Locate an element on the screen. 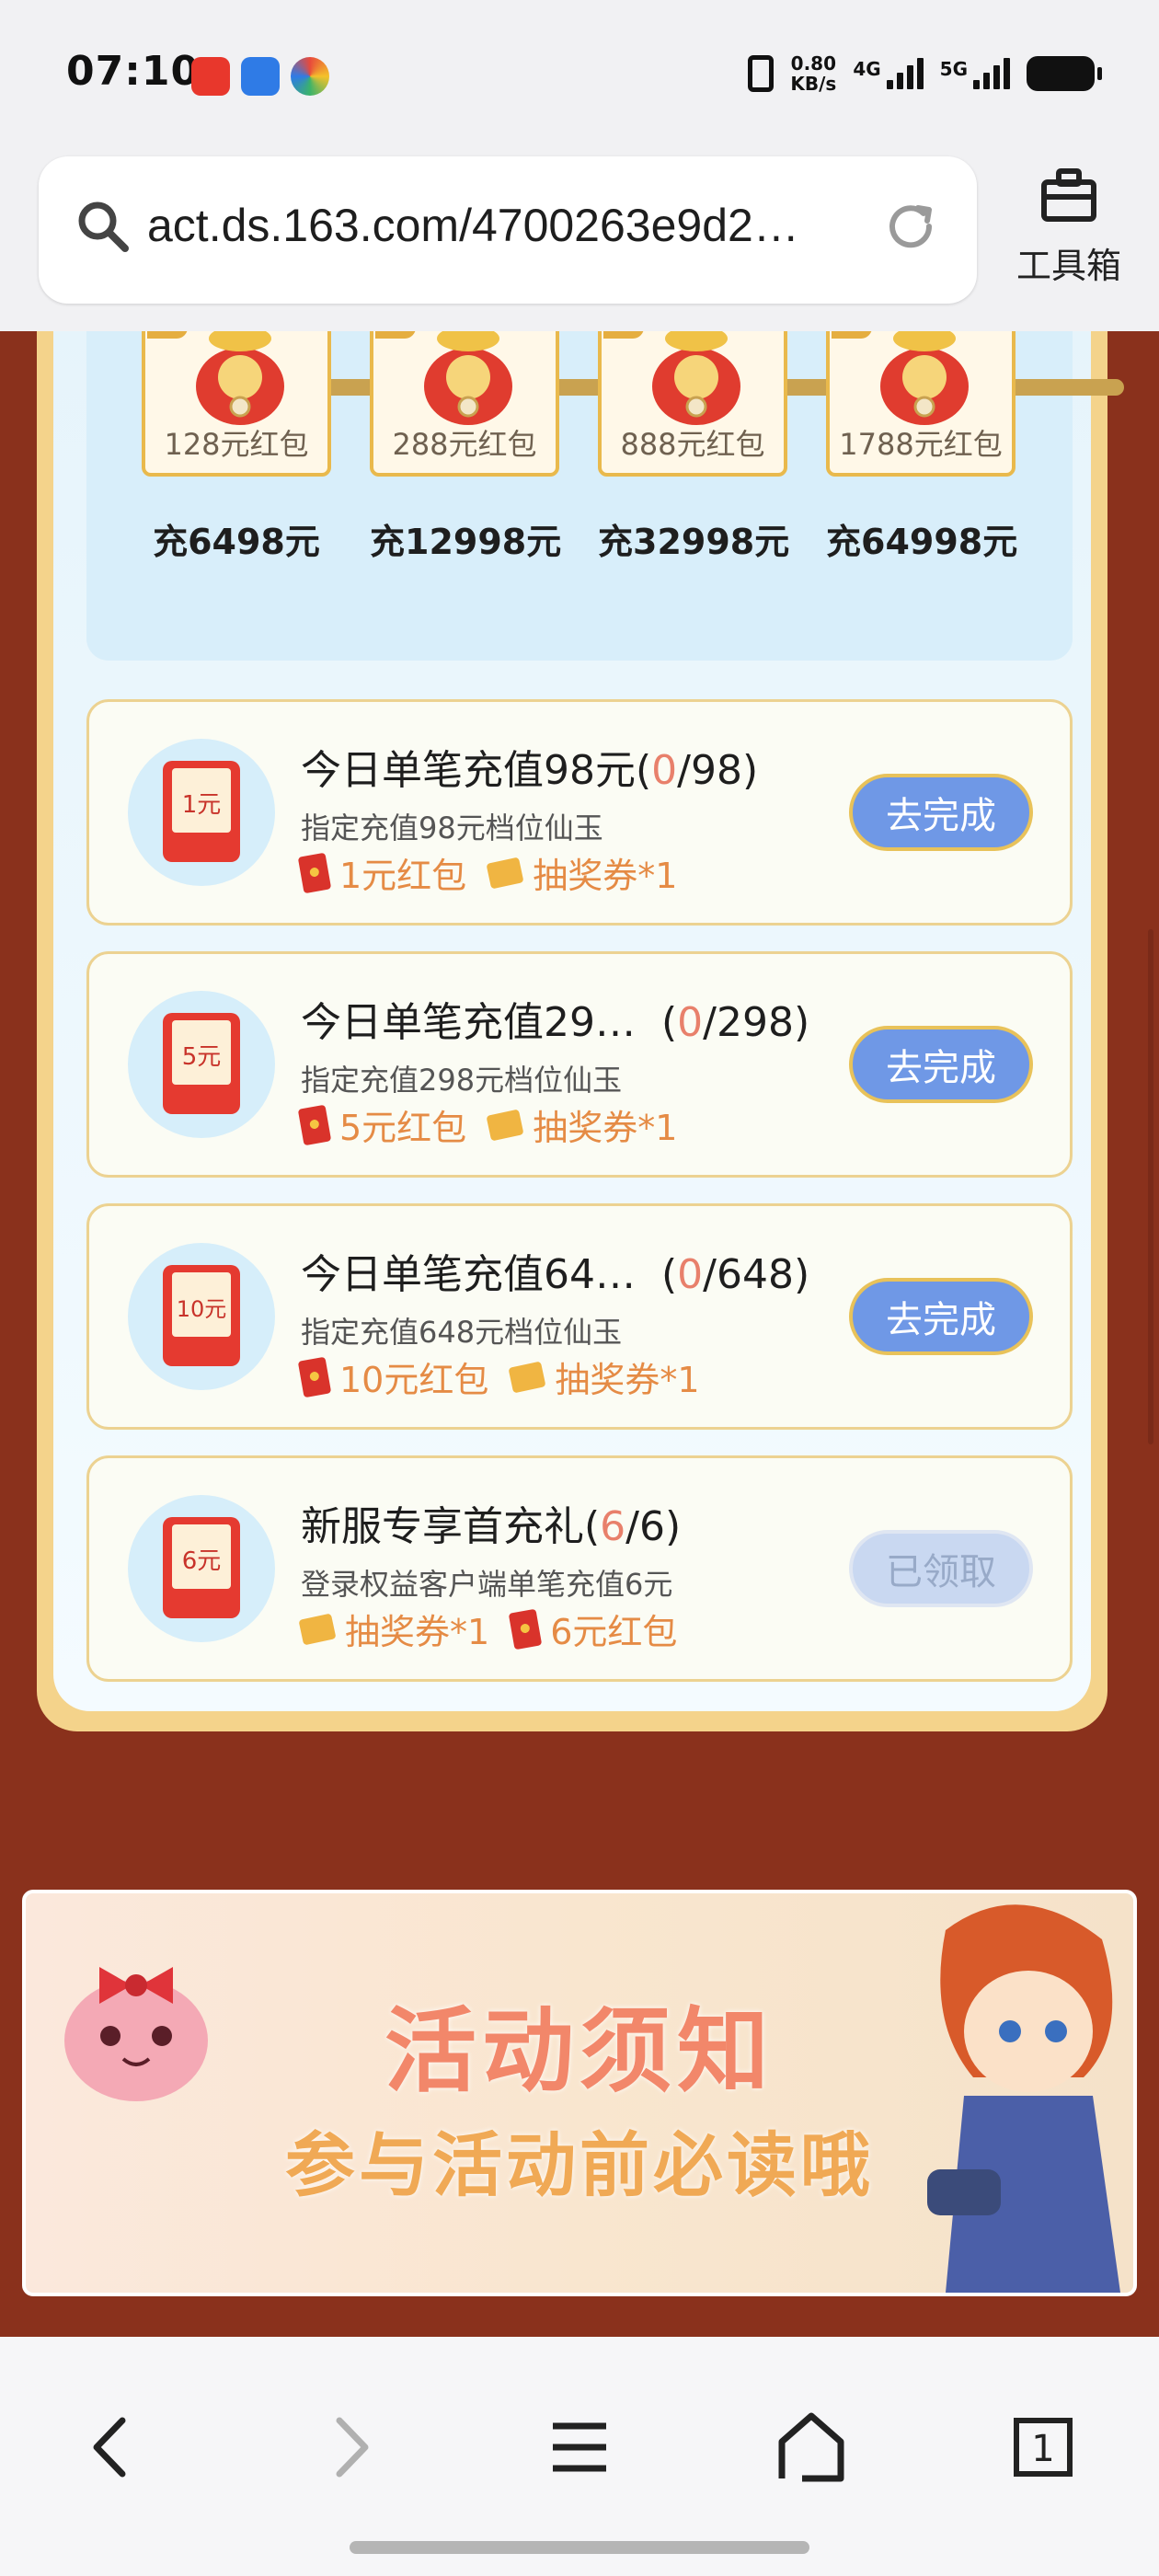  home-button is located at coordinates (811, 2447).